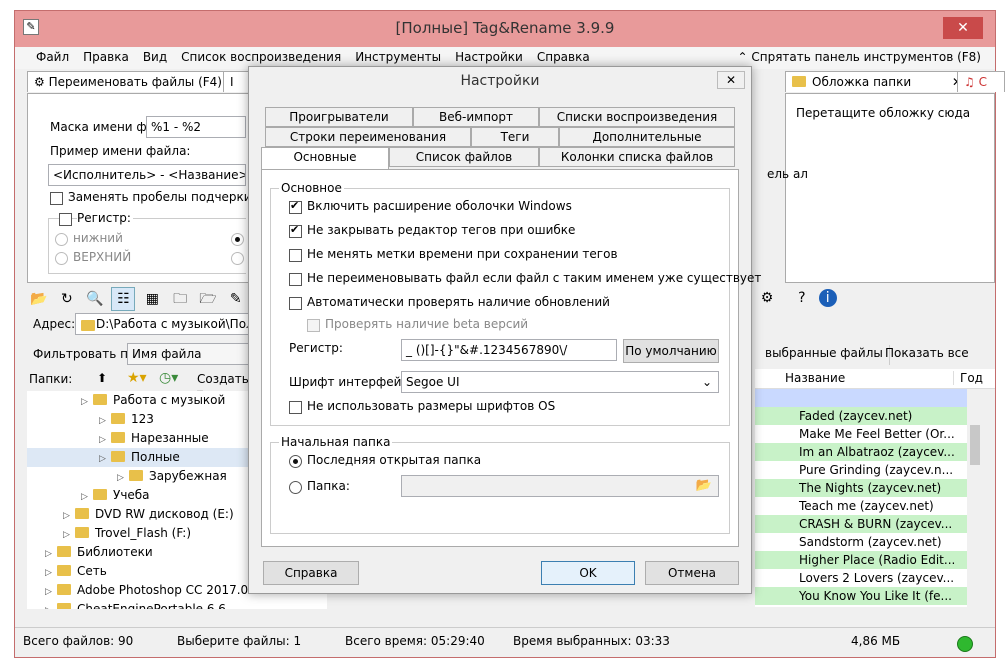 This screenshot has height=672, width=1006. I want to click on tree-item: ▷ CheatEnginePortable 6.6, so click(177, 604).